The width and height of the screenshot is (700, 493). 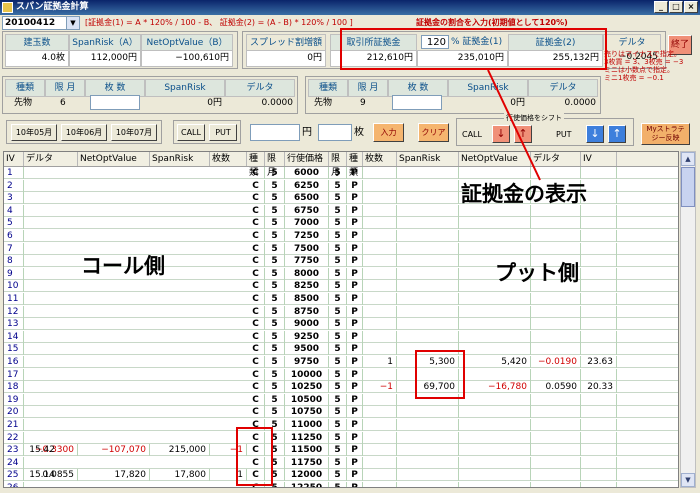 What do you see at coordinates (537, 273) in the screenshot?
I see `put-side-label: プット側` at bounding box center [537, 273].